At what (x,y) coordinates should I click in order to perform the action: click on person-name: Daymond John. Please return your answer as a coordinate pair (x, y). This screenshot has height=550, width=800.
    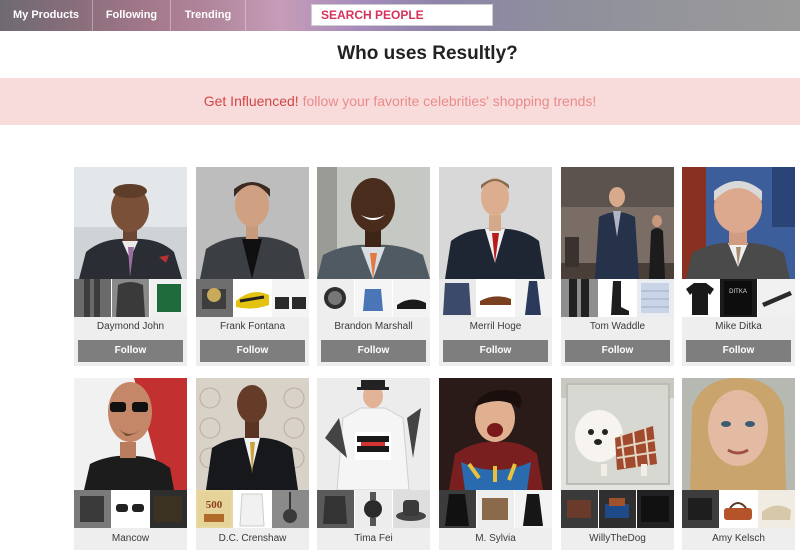
    Looking at the image, I should click on (130, 326).